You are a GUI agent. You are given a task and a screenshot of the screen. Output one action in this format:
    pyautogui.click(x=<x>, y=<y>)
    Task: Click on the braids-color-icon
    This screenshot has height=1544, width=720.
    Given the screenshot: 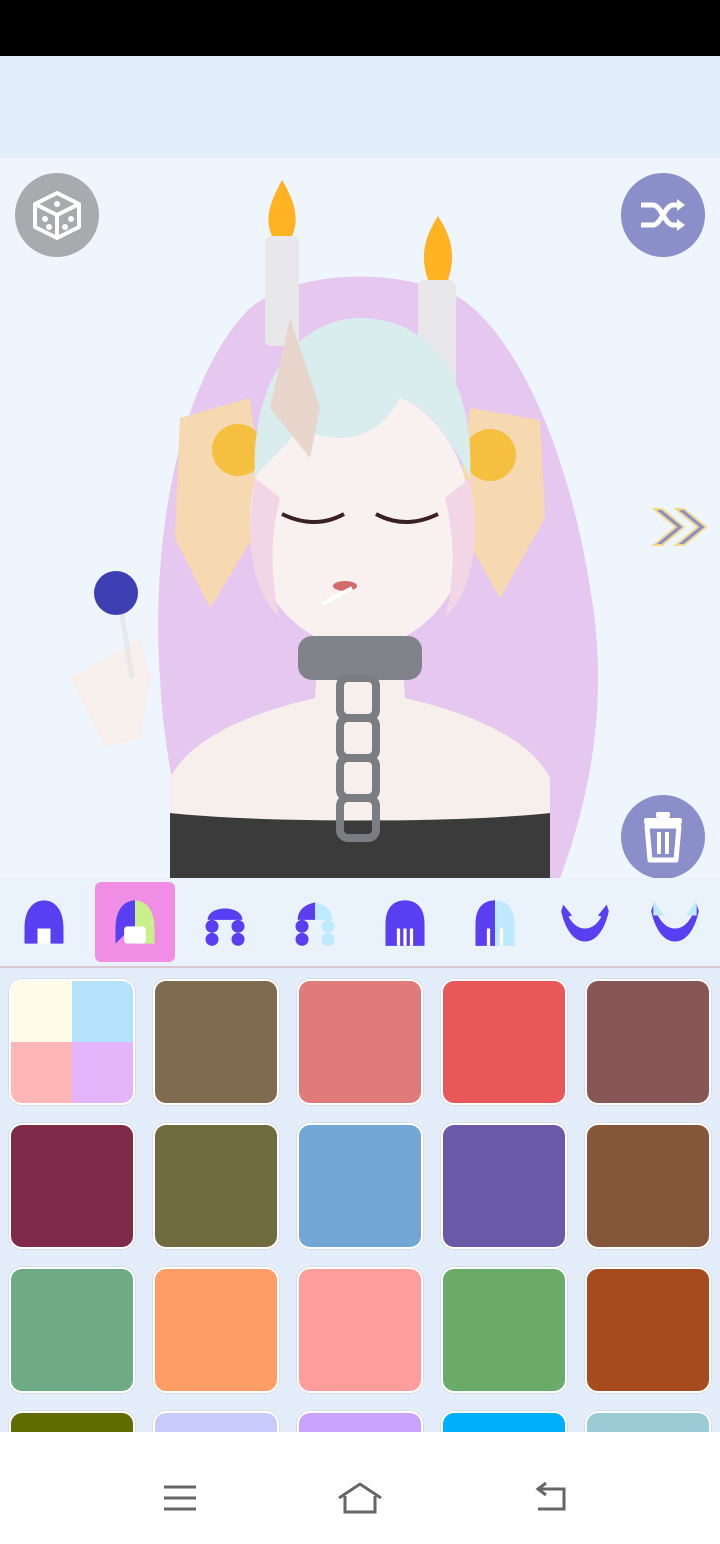 What is the action you would take?
    pyautogui.click(x=315, y=924)
    